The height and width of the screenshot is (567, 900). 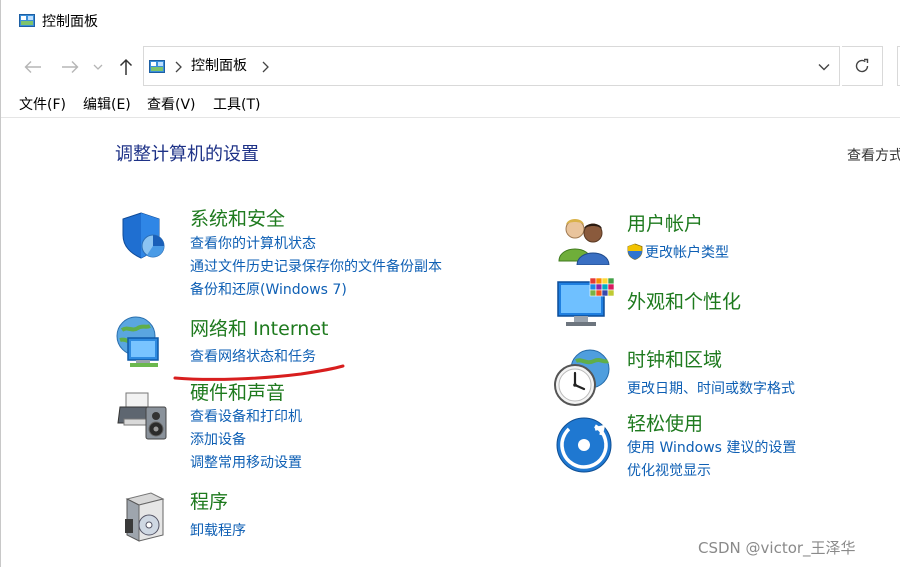 What do you see at coordinates (635, 251) in the screenshot?
I see `uac-shield-icon` at bounding box center [635, 251].